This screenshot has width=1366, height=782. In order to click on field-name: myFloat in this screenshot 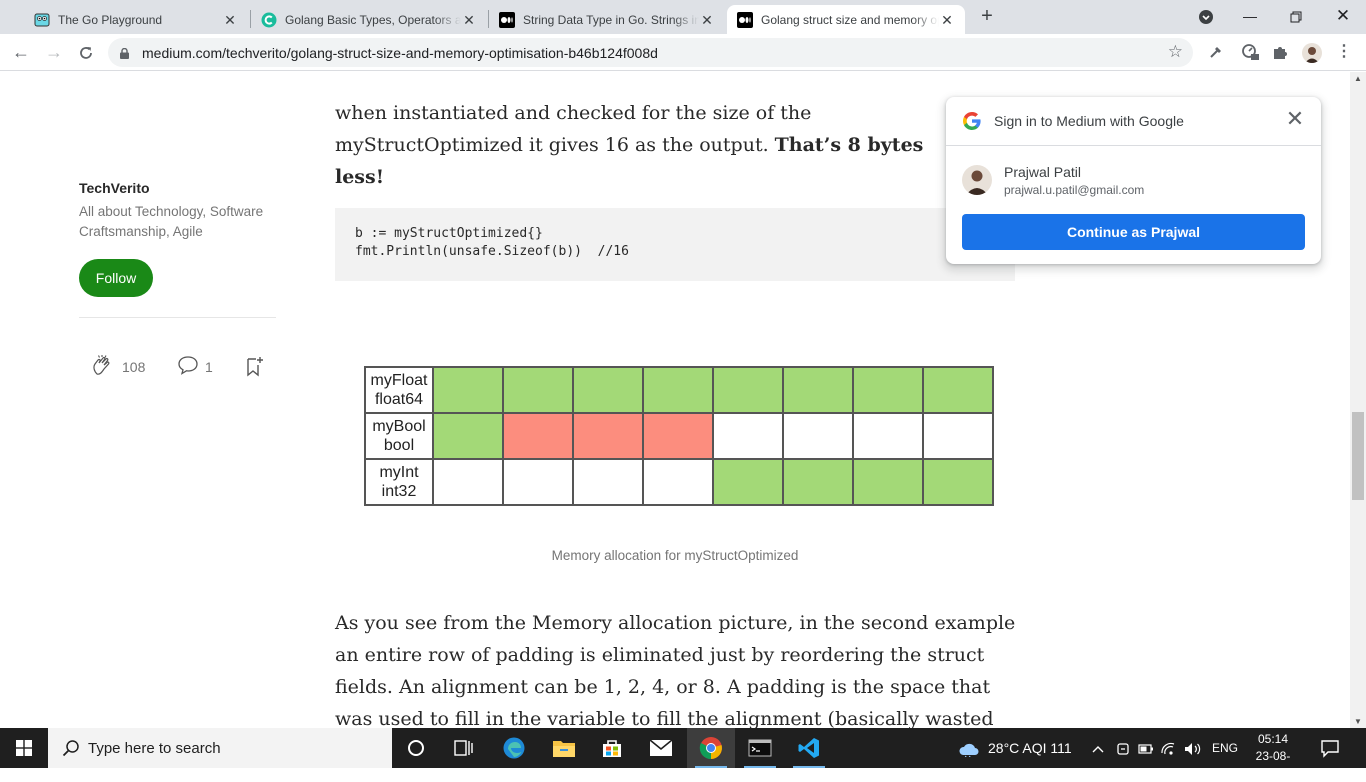, I will do `click(399, 380)`.